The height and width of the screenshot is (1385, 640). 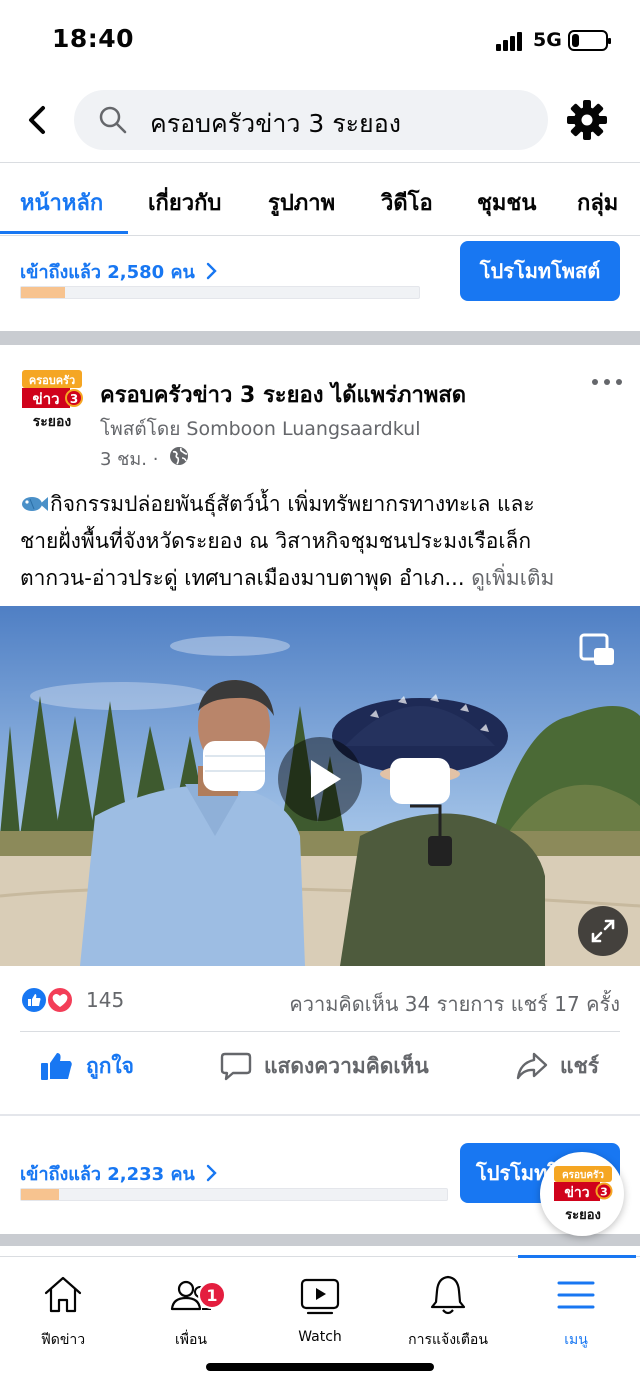 I want to click on logo-text-line1: ครอบครัว, so click(x=52, y=380).